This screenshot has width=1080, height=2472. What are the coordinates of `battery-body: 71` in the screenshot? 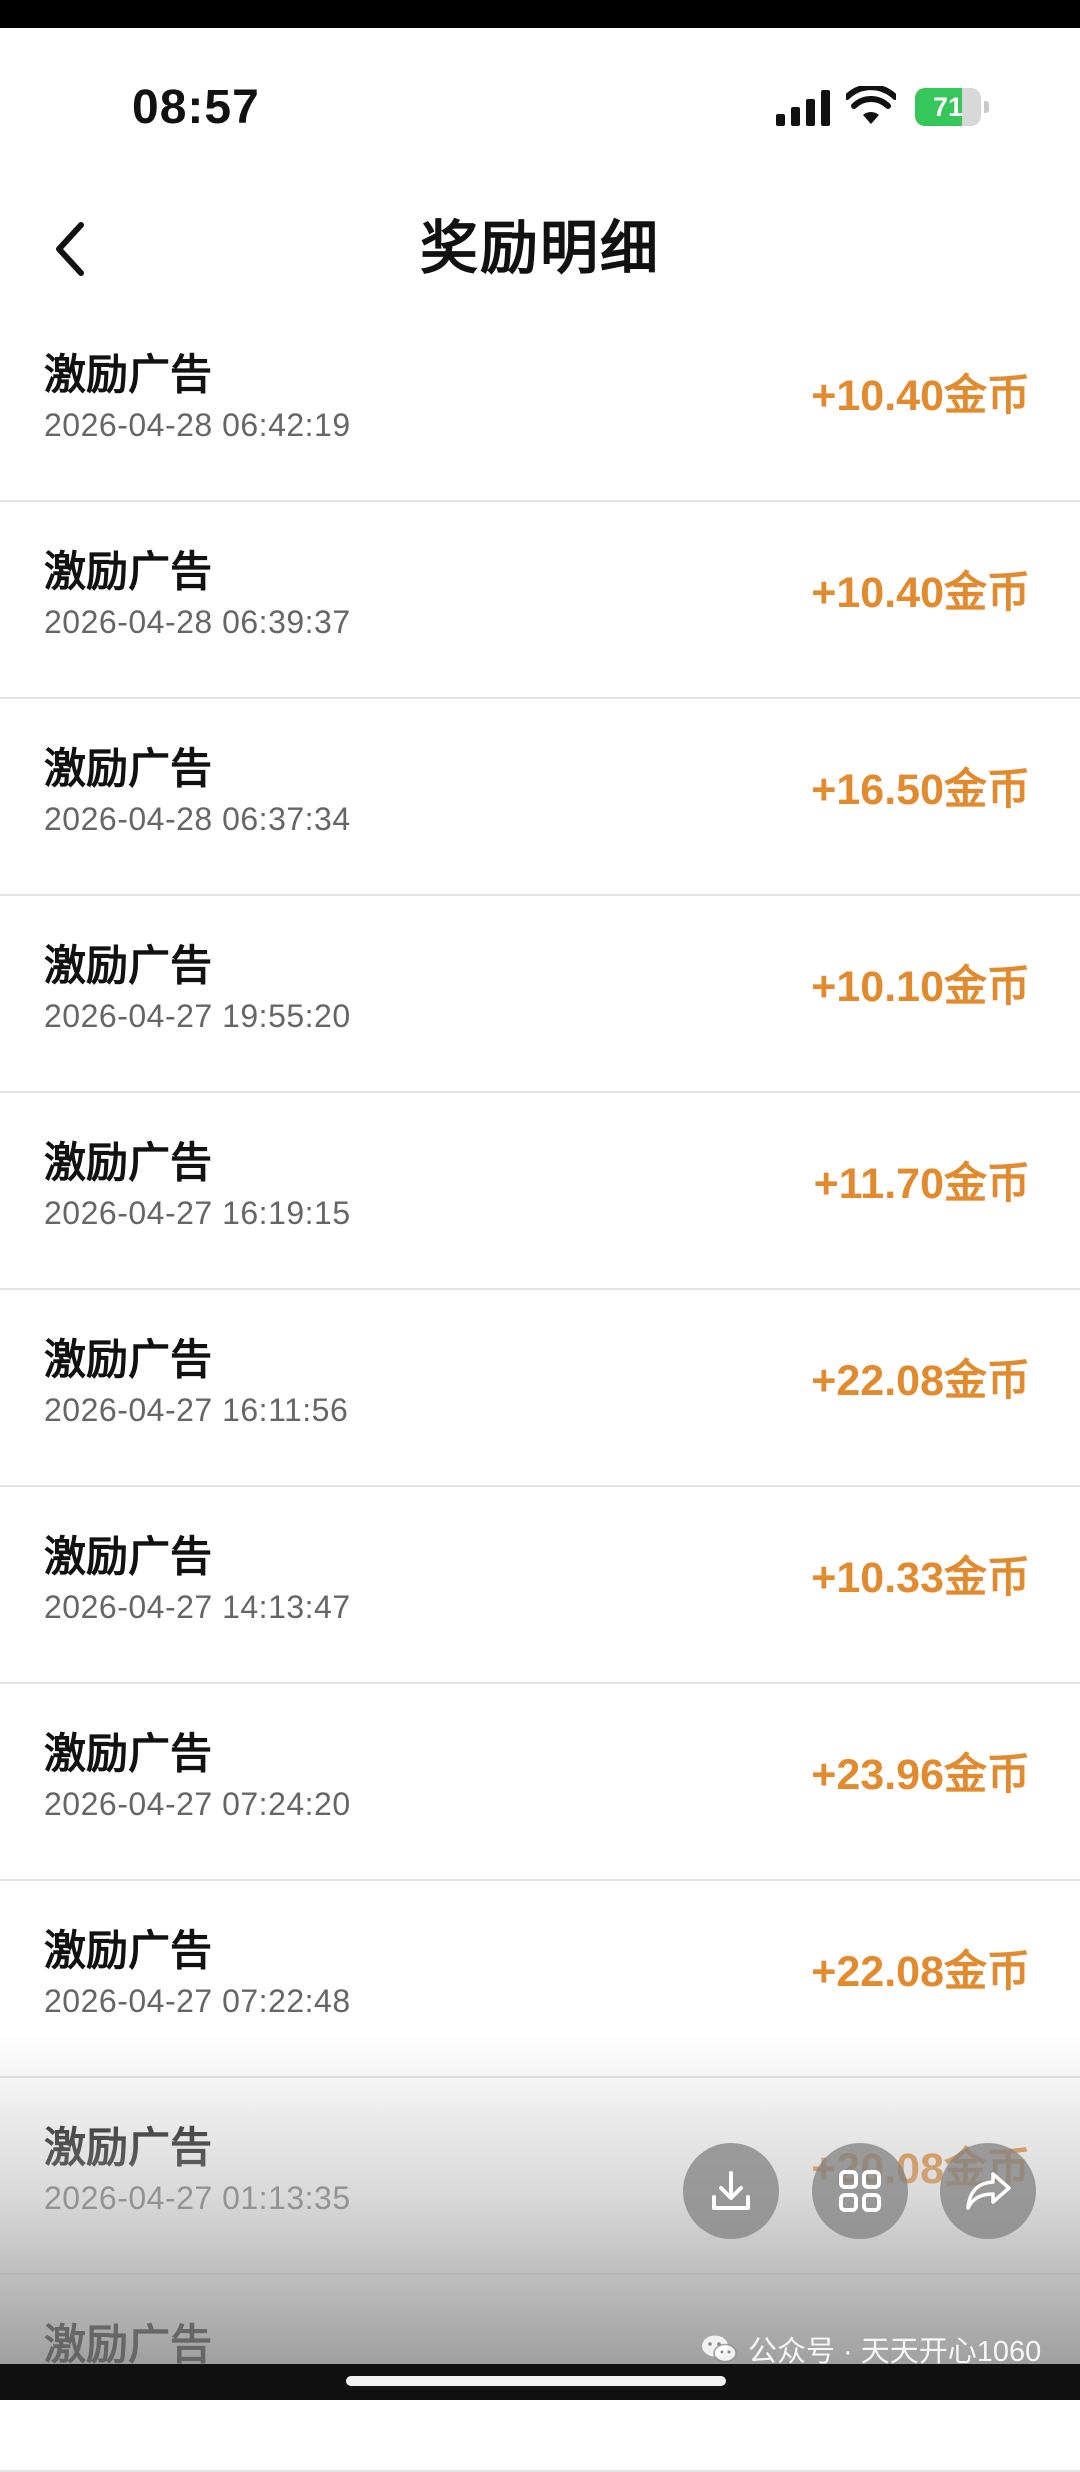 It's located at (948, 107).